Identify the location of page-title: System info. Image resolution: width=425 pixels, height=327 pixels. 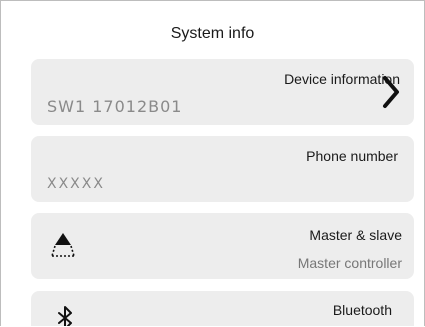
(212, 33).